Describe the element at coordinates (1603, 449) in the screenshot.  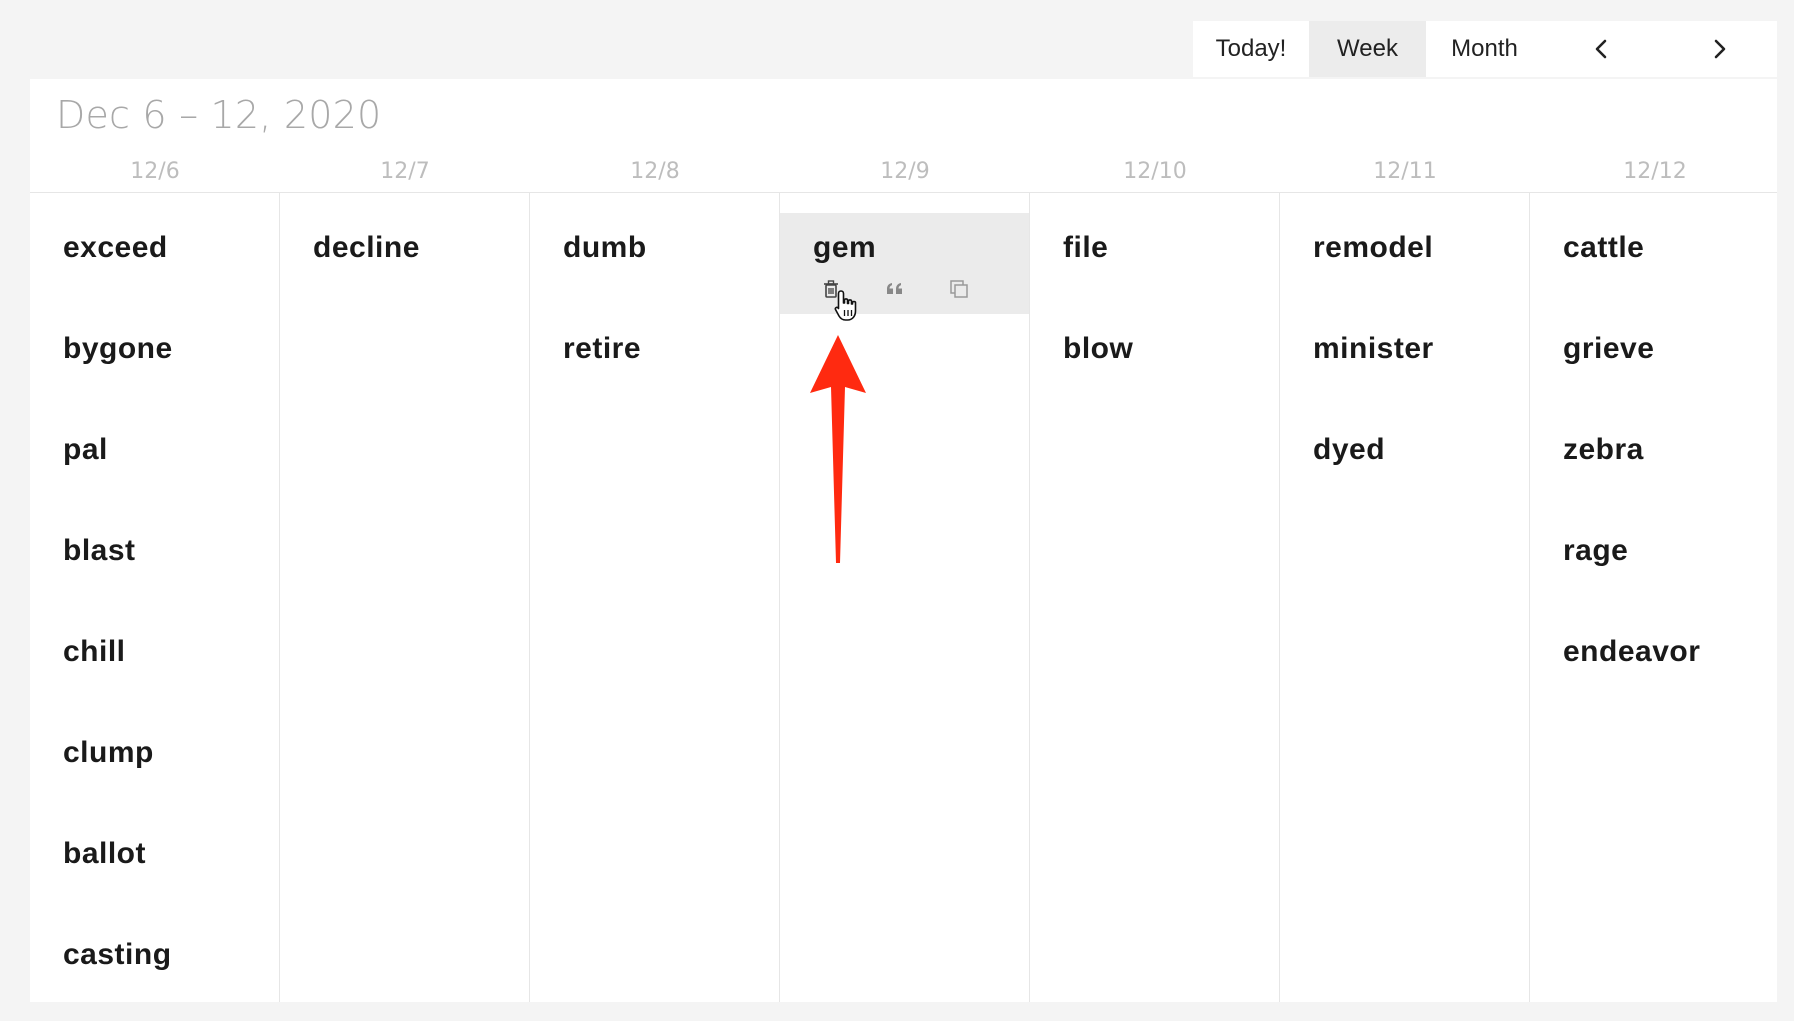
I see `entry-label: zebra` at that location.